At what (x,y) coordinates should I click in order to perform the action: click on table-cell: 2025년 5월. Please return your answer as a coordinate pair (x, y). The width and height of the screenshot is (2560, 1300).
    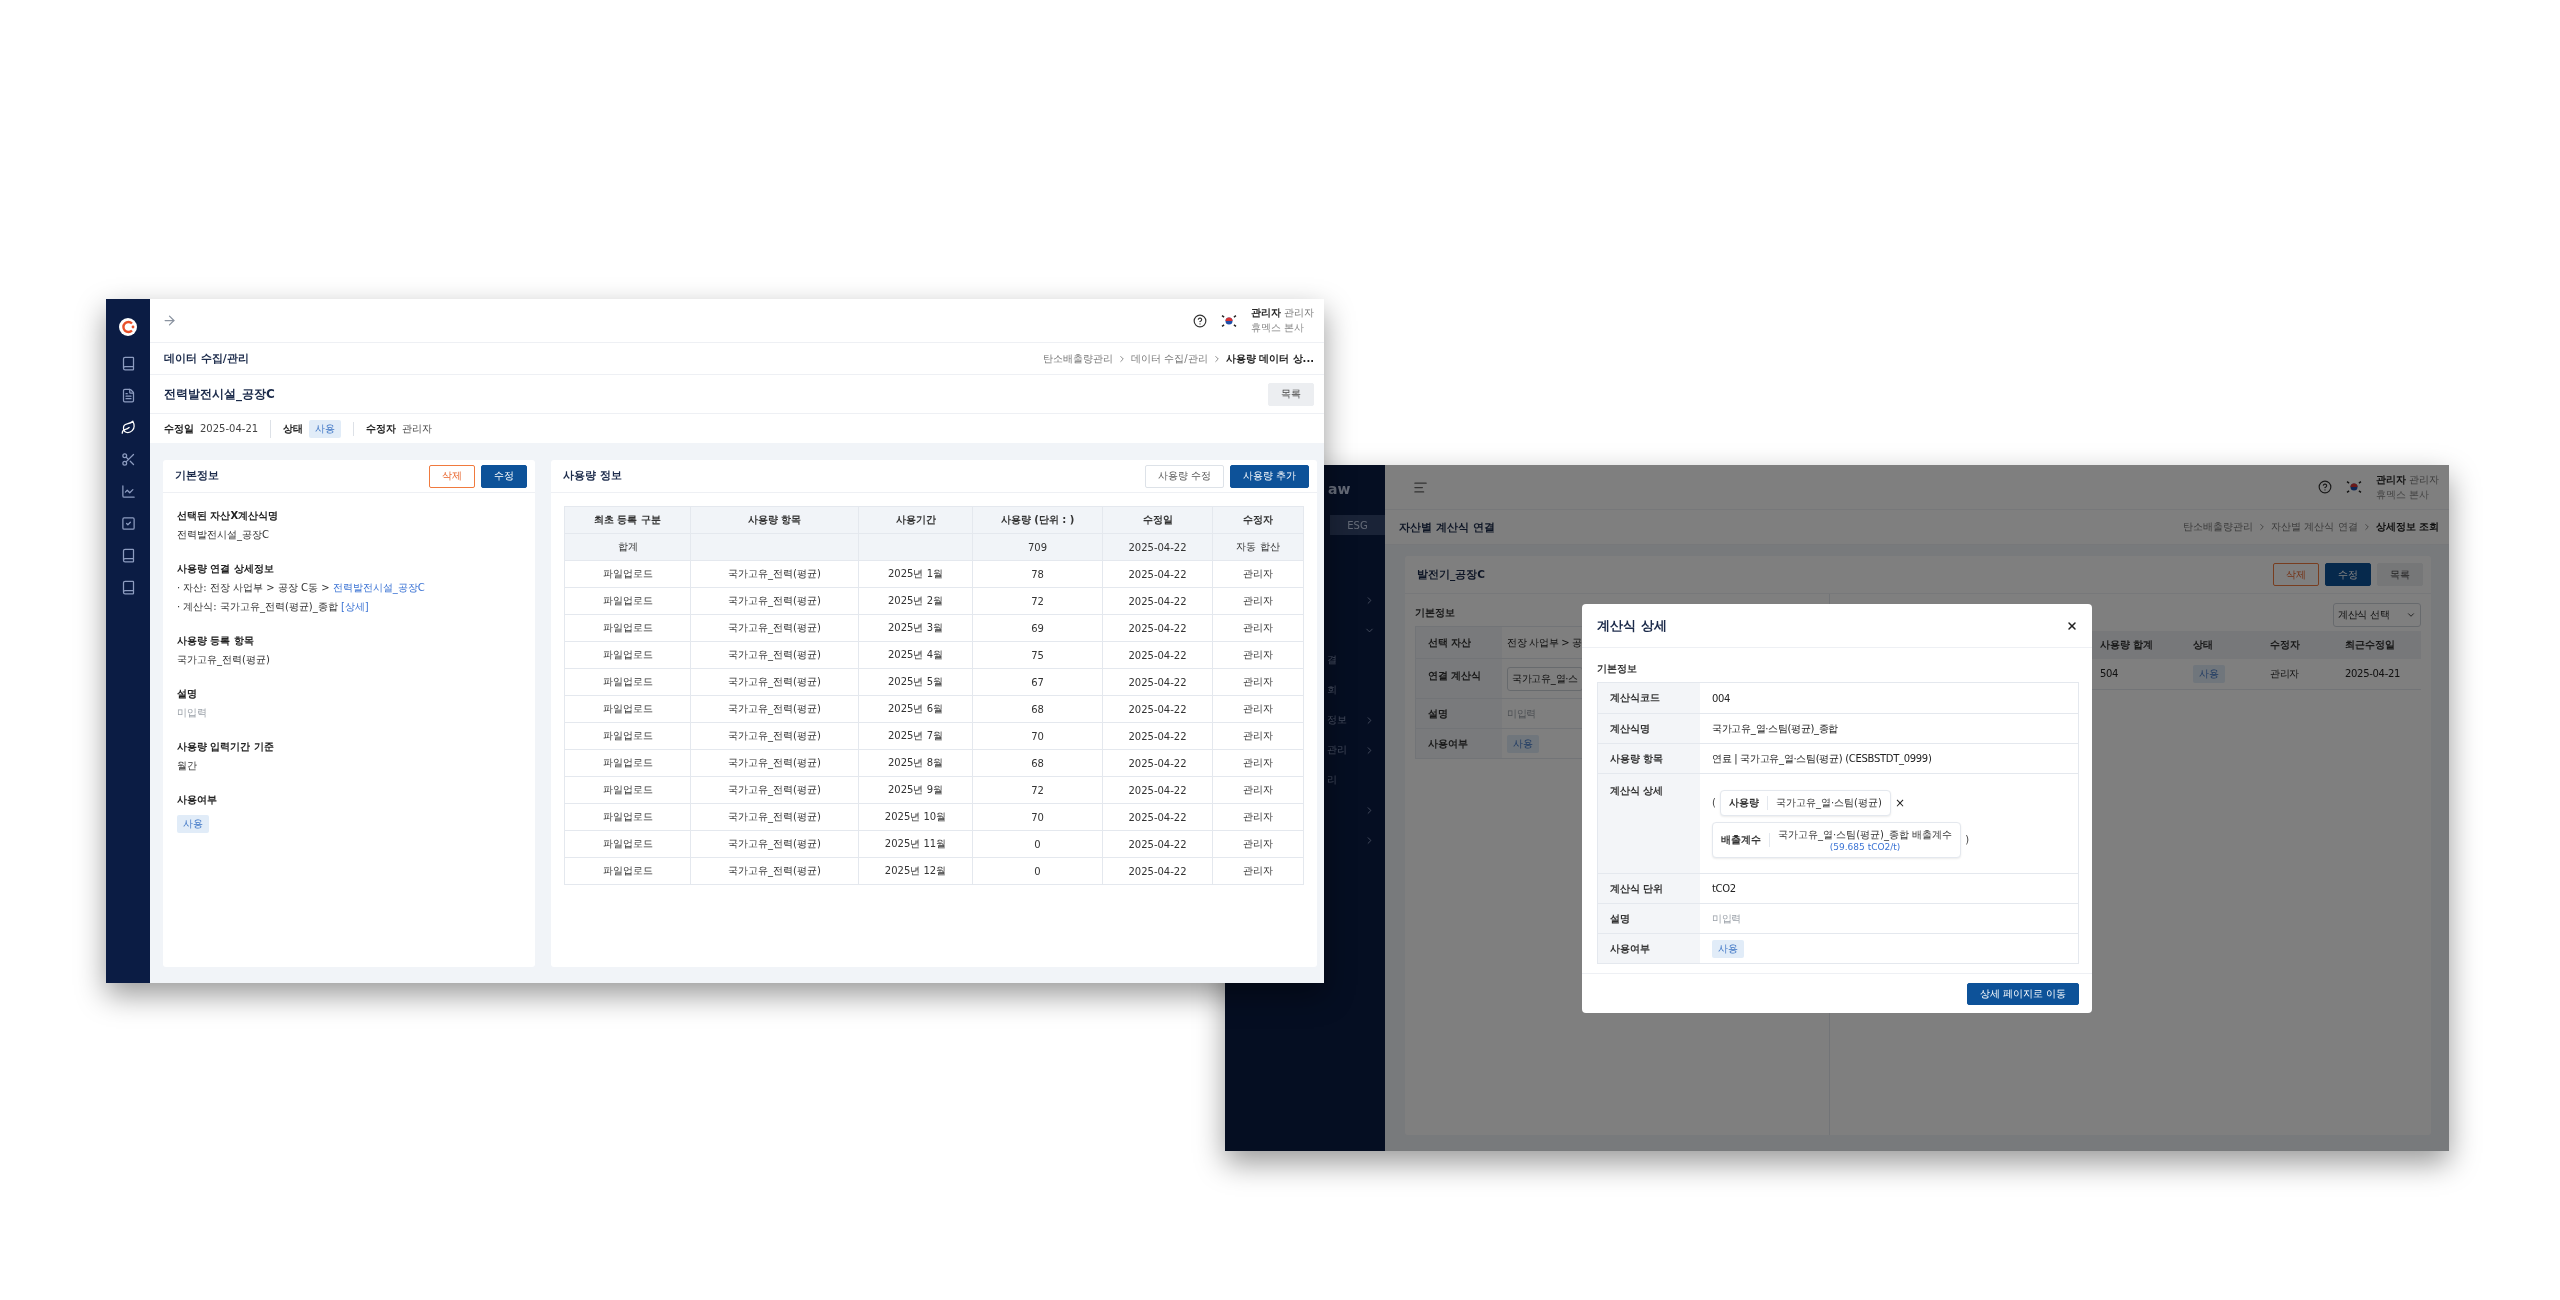
    Looking at the image, I should click on (915, 682).